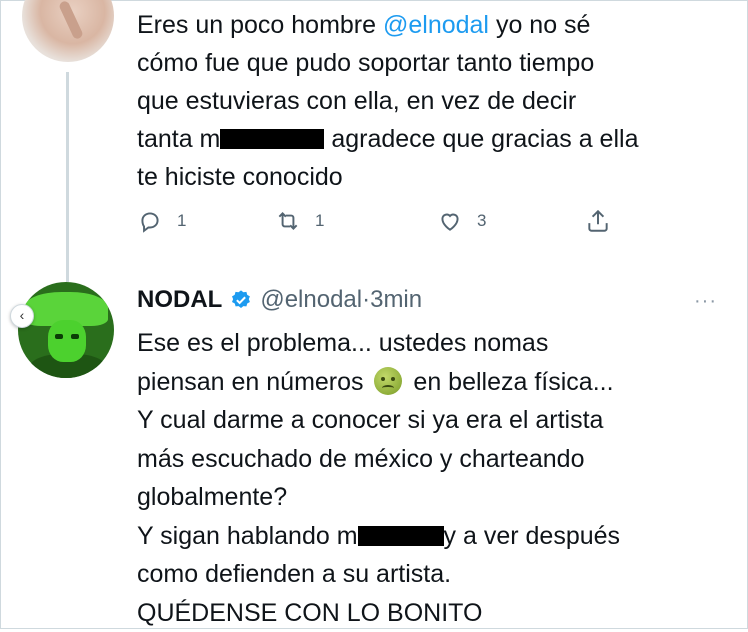  Describe the element at coordinates (461, 221) in the screenshot. I see `like-button: 3` at that location.